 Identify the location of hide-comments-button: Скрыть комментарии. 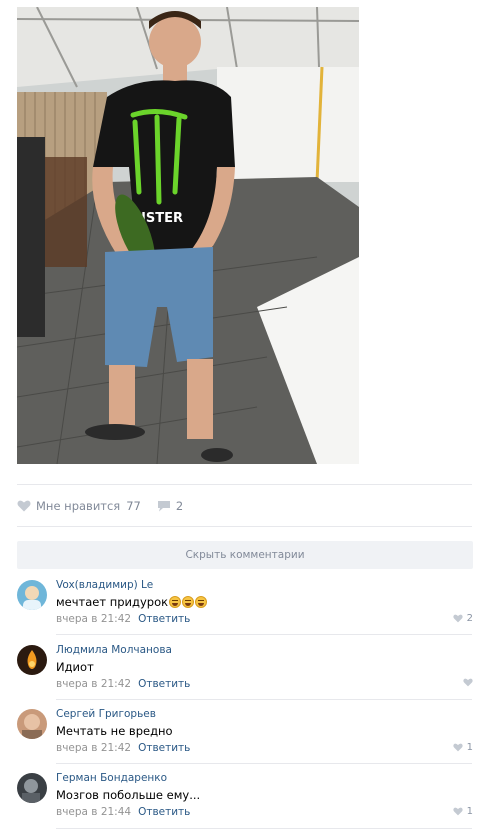
(245, 555).